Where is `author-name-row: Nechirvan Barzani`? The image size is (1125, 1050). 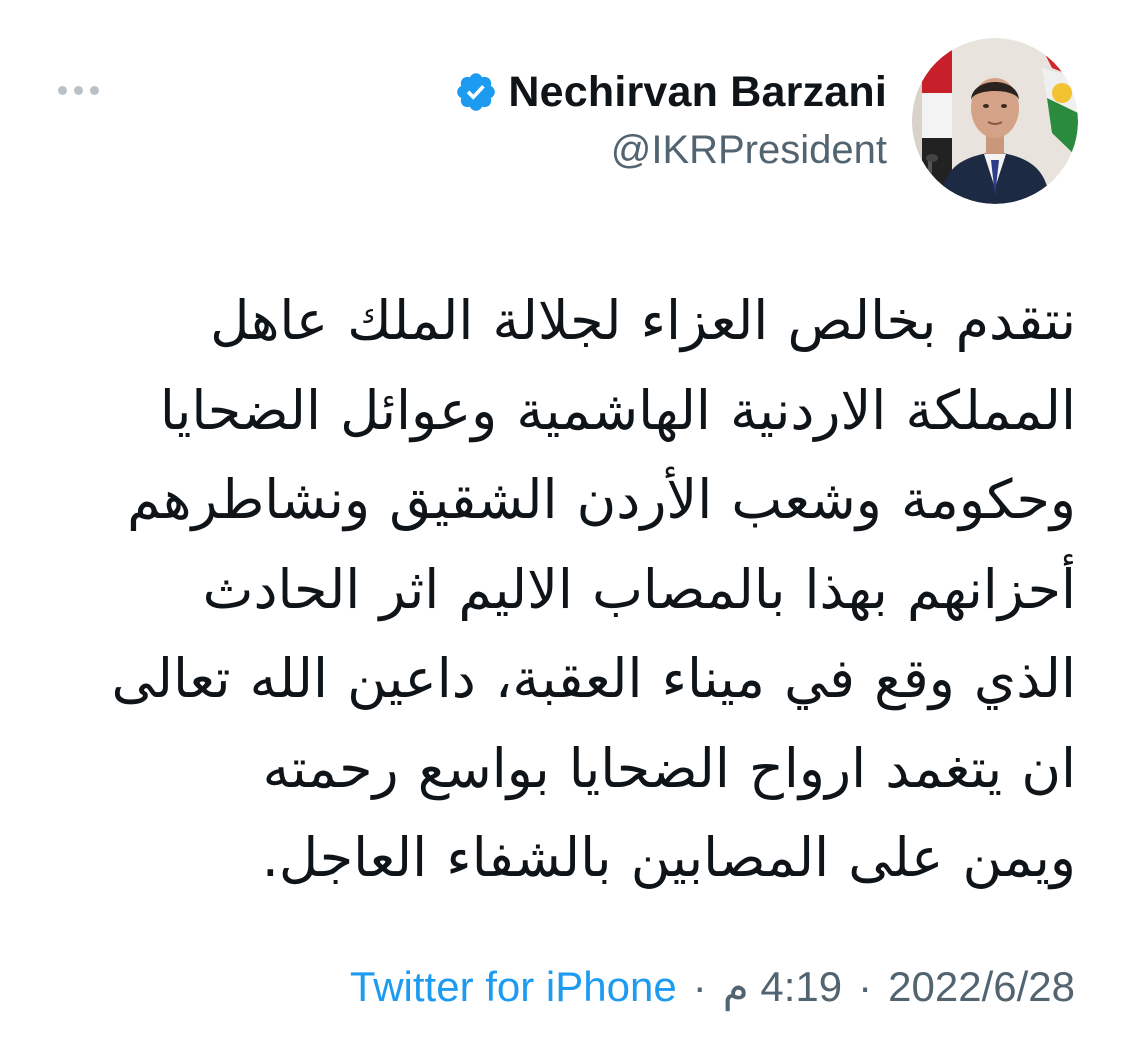
author-name-row: Nechirvan Barzani is located at coordinates (670, 92).